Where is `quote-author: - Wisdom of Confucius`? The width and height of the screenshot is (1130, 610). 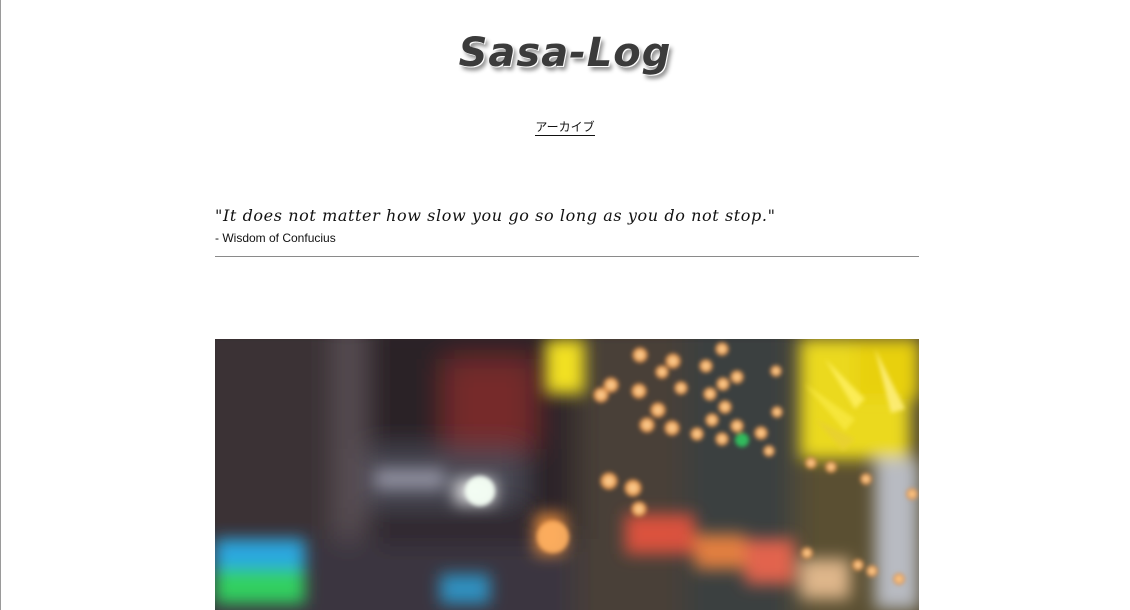
quote-author: - Wisdom of Confucius is located at coordinates (275, 238).